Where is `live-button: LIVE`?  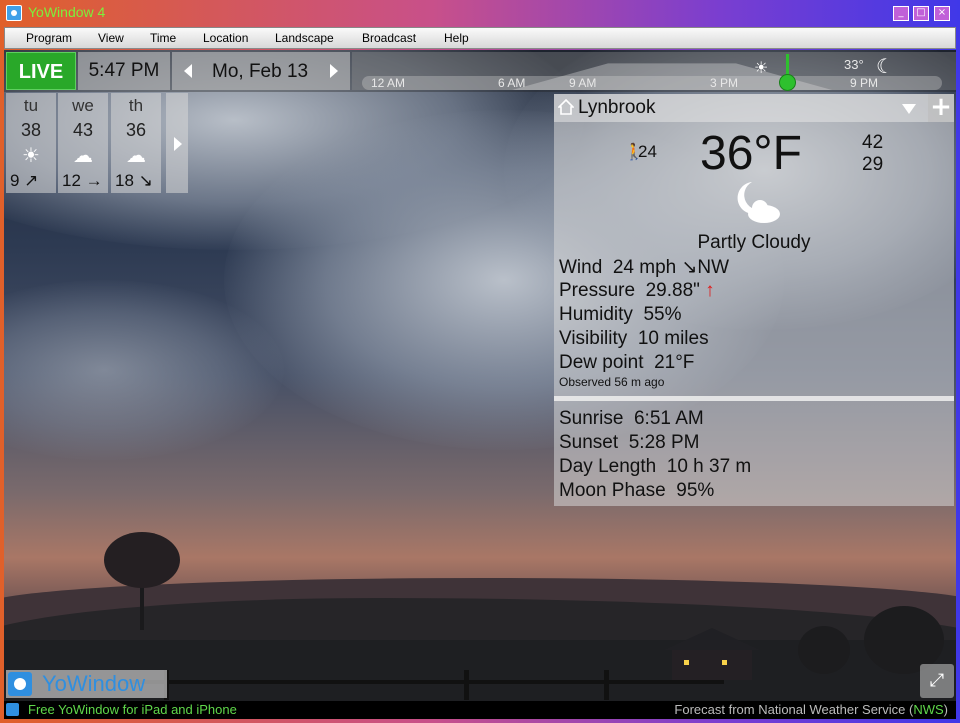
live-button: LIVE is located at coordinates (41, 71).